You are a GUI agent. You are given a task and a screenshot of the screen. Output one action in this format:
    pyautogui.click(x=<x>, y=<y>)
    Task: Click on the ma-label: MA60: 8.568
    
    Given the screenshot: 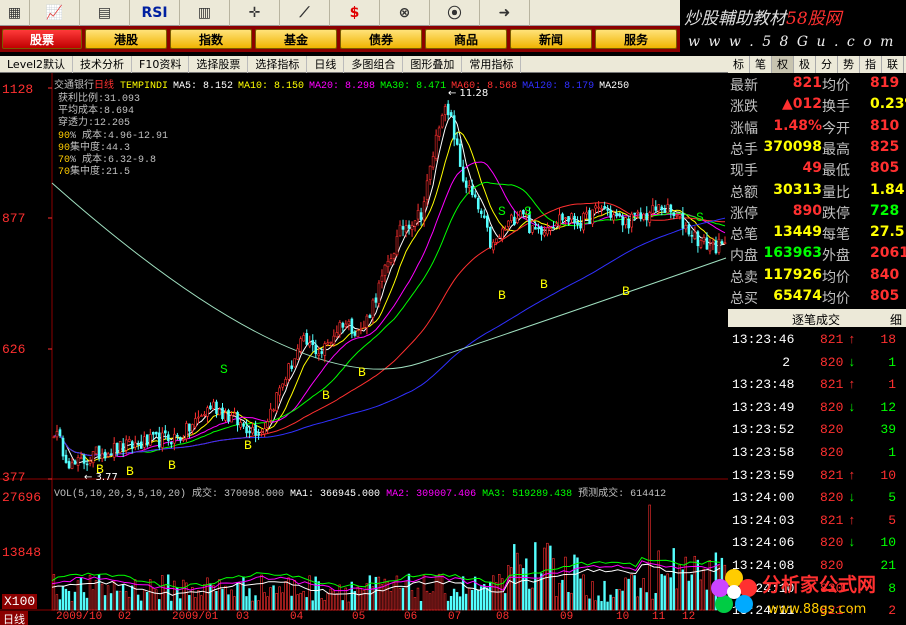 What is the action you would take?
    pyautogui.click(x=484, y=86)
    